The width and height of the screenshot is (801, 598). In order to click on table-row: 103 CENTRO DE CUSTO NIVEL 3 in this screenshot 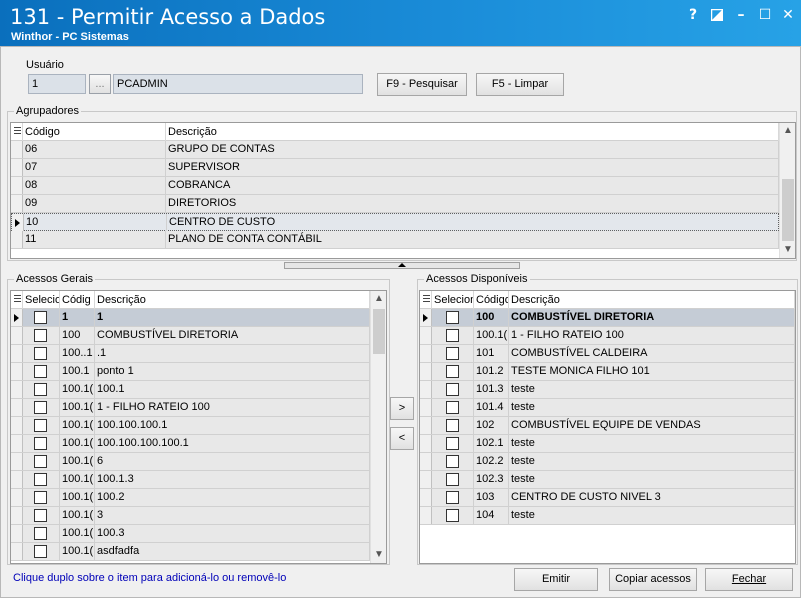, I will do `click(607, 498)`.